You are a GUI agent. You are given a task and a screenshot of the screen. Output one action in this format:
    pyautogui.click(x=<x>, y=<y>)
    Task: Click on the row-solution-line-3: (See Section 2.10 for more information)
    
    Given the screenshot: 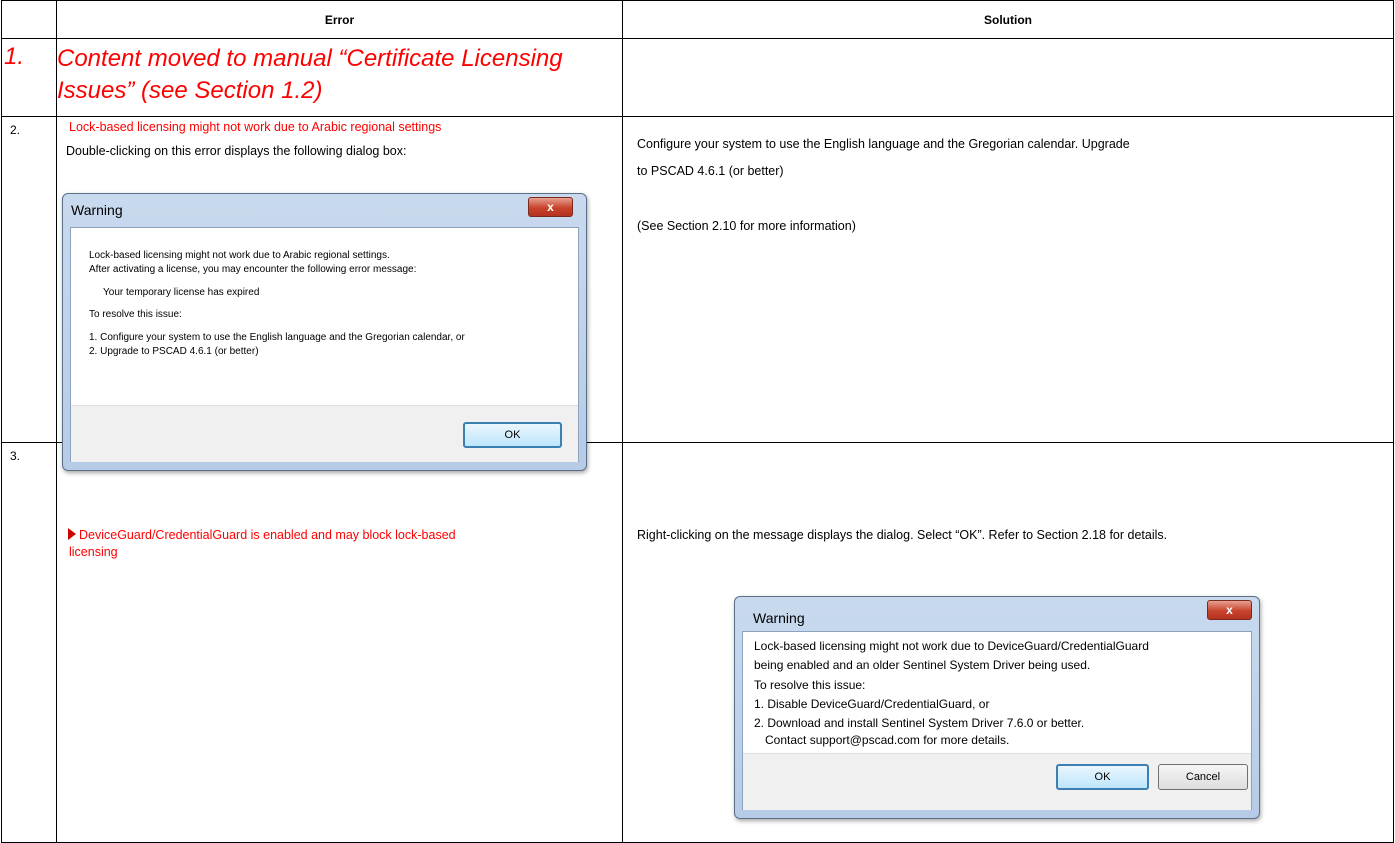 What is the action you would take?
    pyautogui.click(x=746, y=226)
    